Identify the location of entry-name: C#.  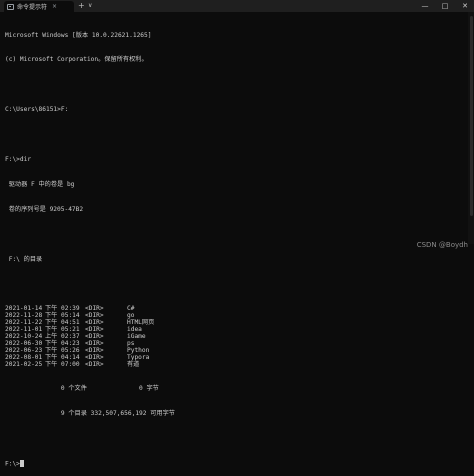
(131, 309).